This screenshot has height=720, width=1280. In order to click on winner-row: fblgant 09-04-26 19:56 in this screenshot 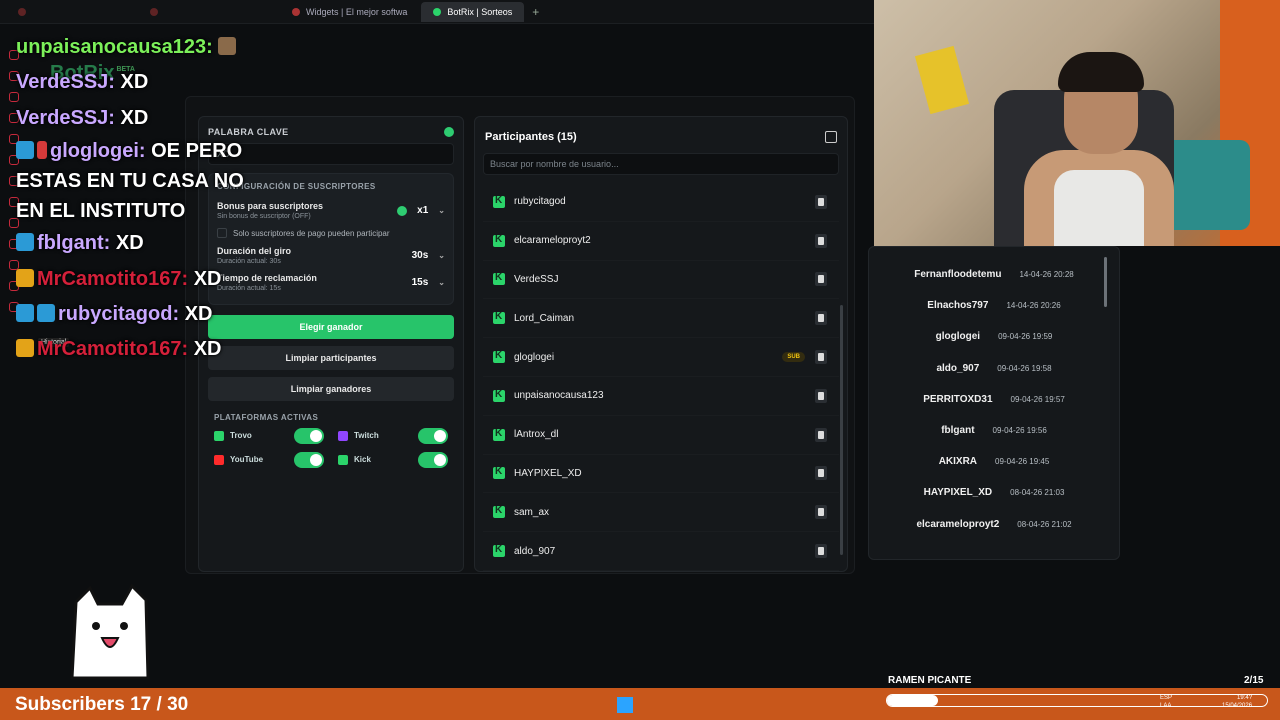, I will do `click(994, 430)`.